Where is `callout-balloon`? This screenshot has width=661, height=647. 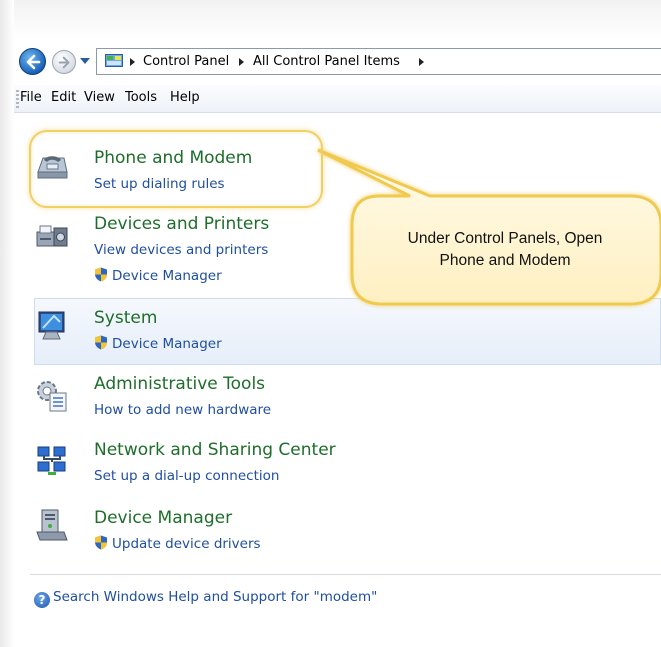
callout-balloon is located at coordinates (489, 227).